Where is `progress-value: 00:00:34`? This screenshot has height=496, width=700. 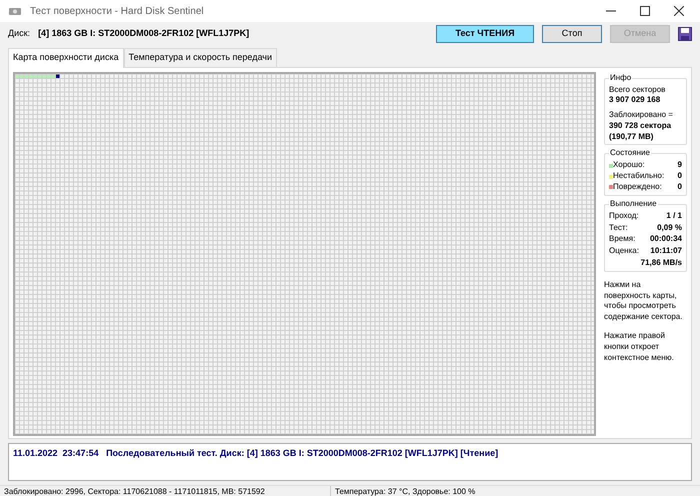
progress-value: 00:00:34 is located at coordinates (666, 240).